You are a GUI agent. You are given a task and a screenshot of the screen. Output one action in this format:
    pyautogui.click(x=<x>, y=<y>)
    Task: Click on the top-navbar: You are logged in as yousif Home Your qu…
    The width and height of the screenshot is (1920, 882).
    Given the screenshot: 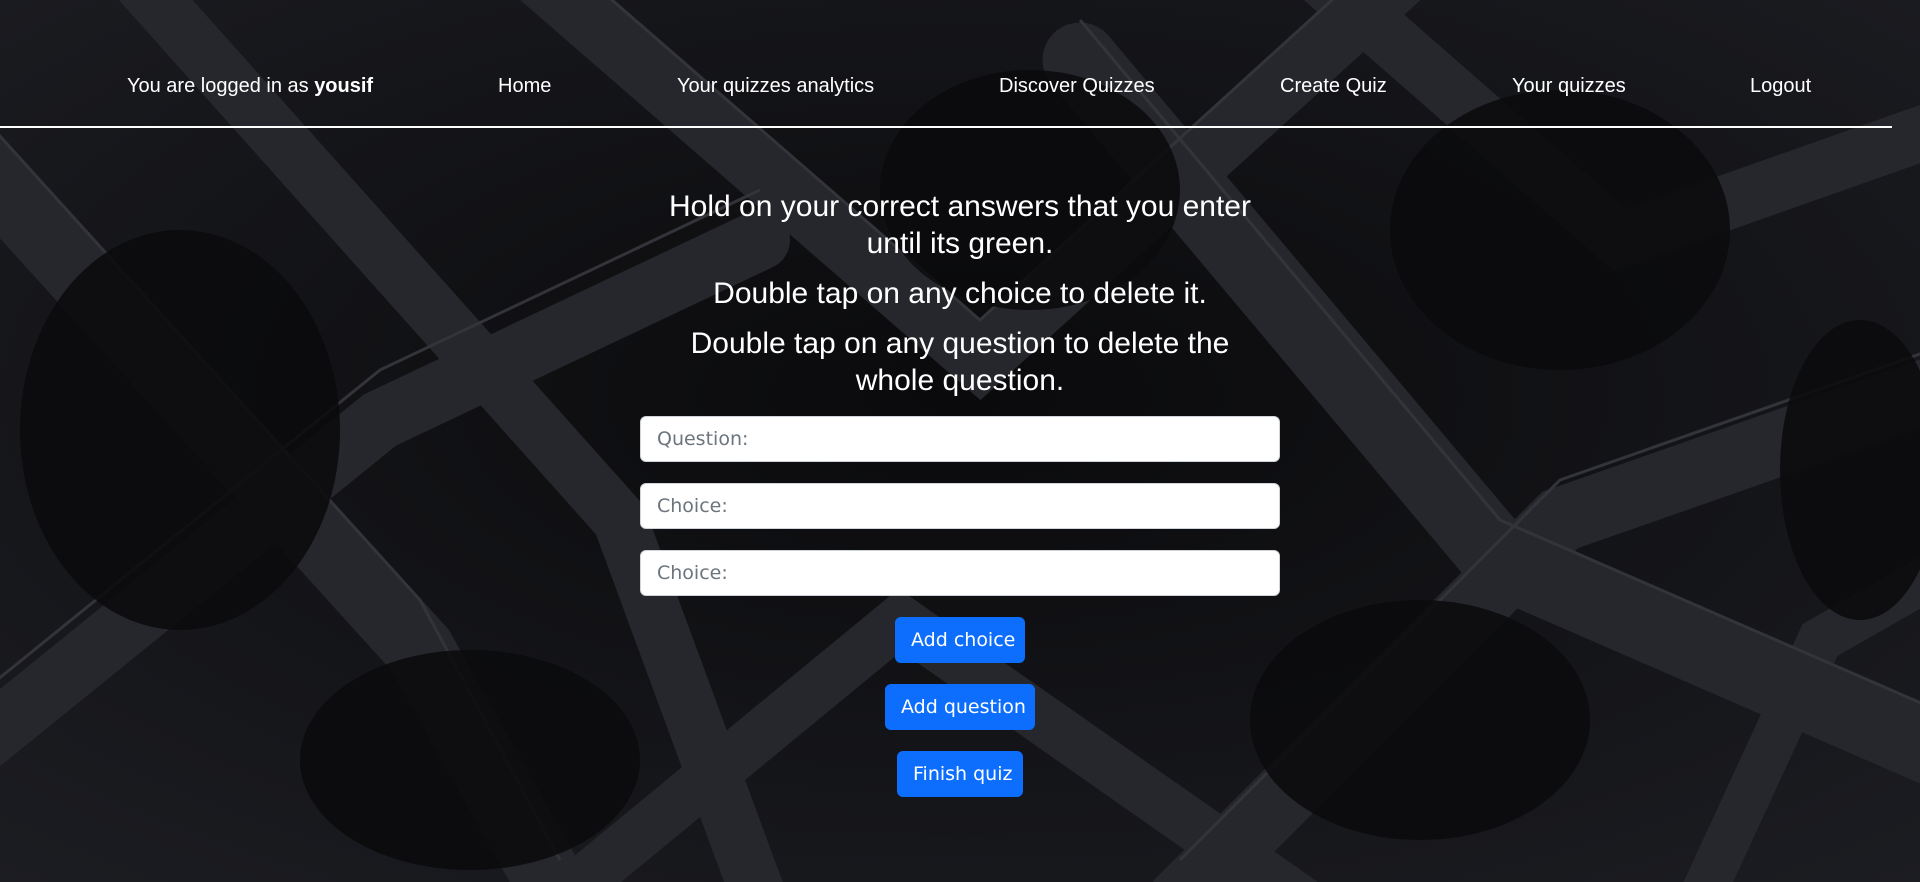 What is the action you would take?
    pyautogui.click(x=946, y=64)
    